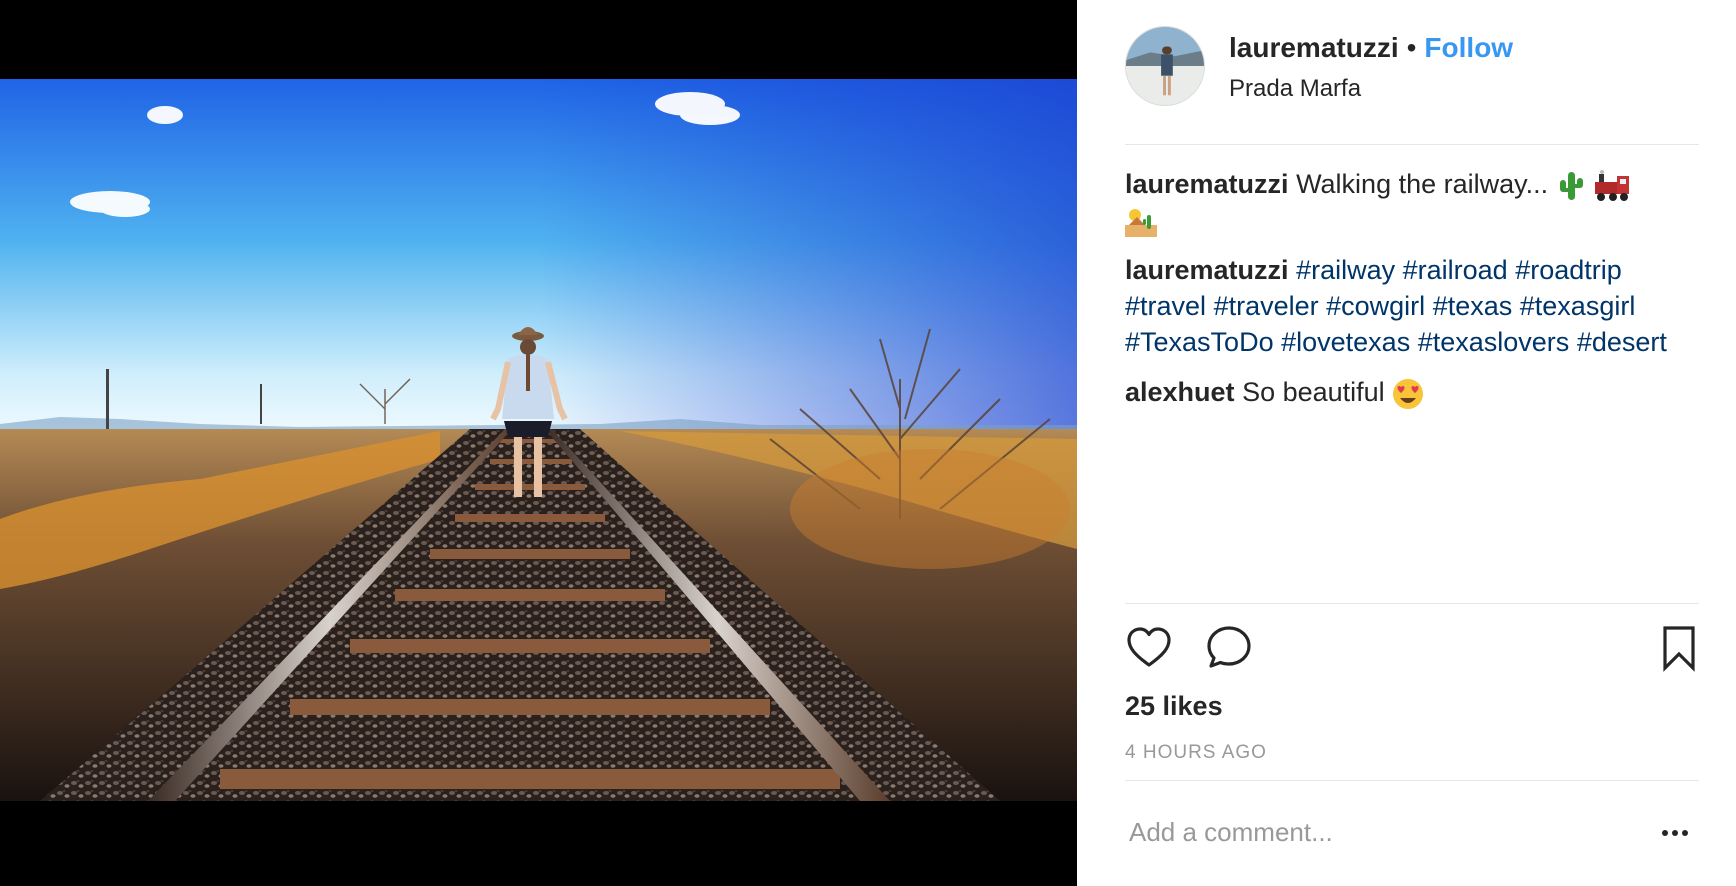  What do you see at coordinates (1455, 270) in the screenshot?
I see `hashtag-link: #railroad` at bounding box center [1455, 270].